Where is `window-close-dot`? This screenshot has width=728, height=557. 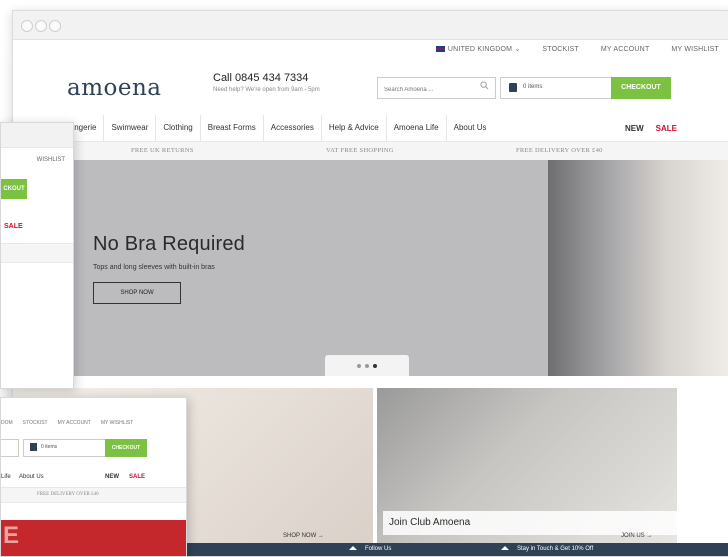 window-close-dot is located at coordinates (27, 26).